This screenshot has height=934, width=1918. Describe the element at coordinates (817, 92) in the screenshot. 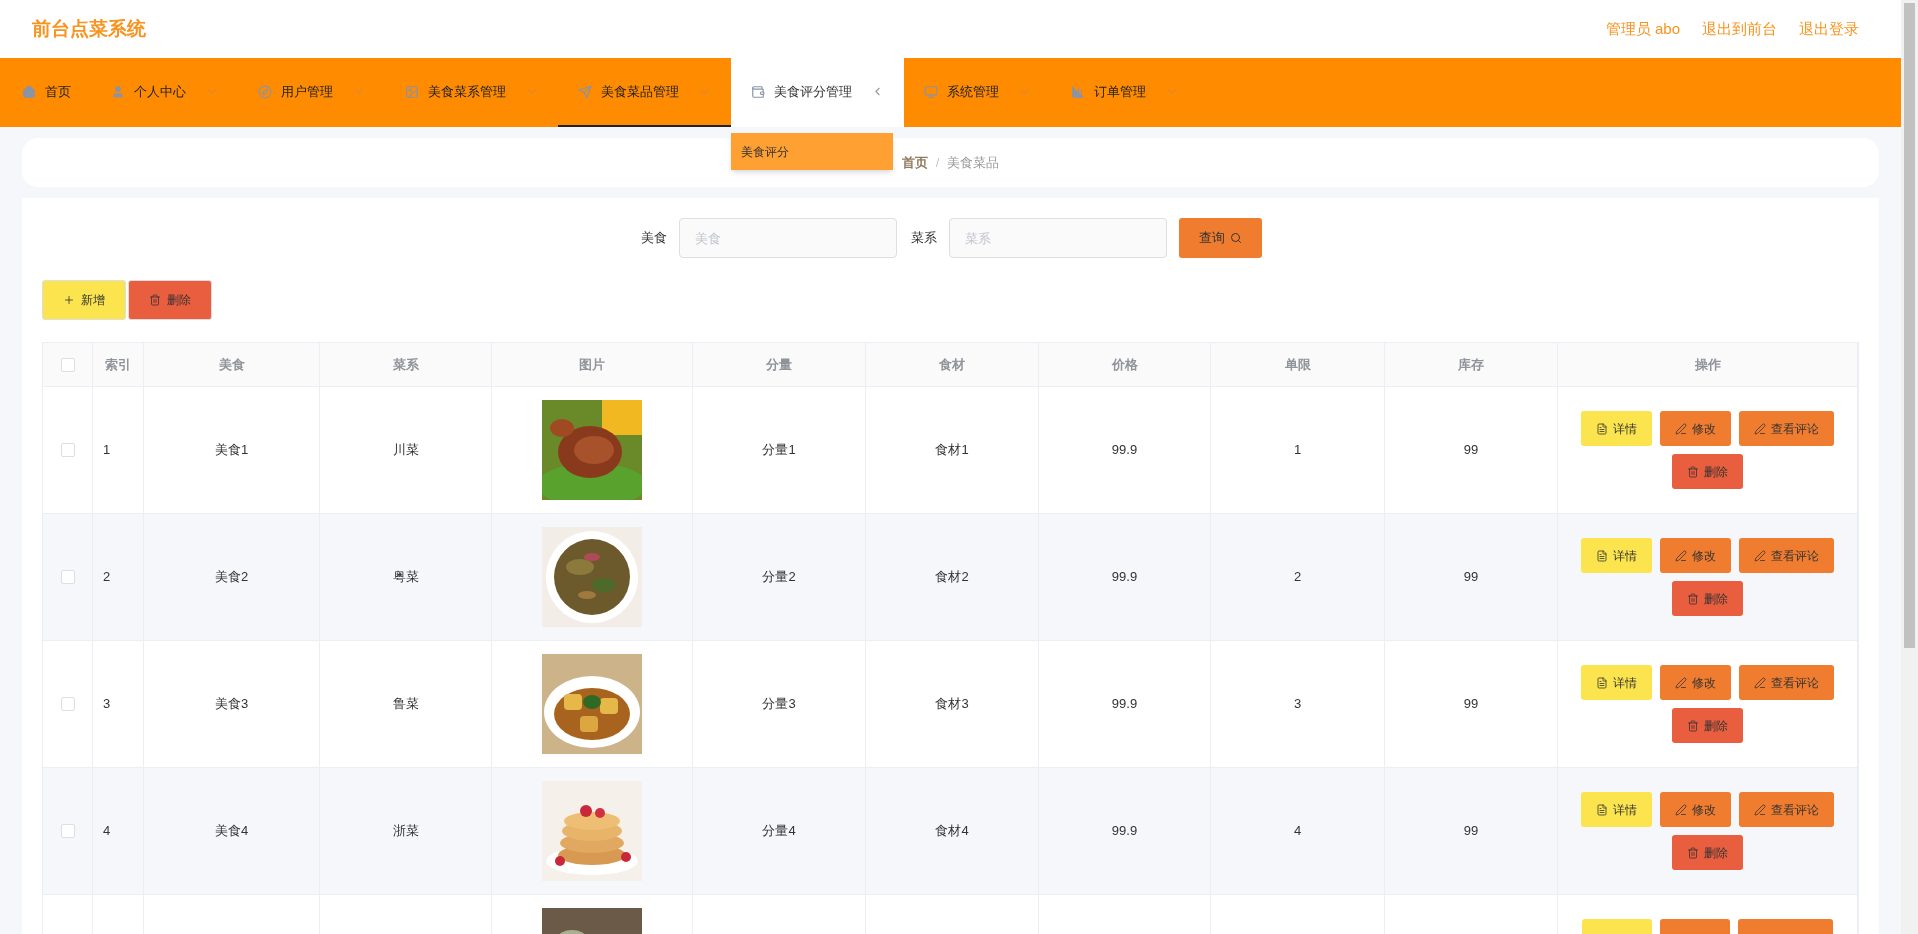

I see `nav-item: 美食评分管理` at that location.